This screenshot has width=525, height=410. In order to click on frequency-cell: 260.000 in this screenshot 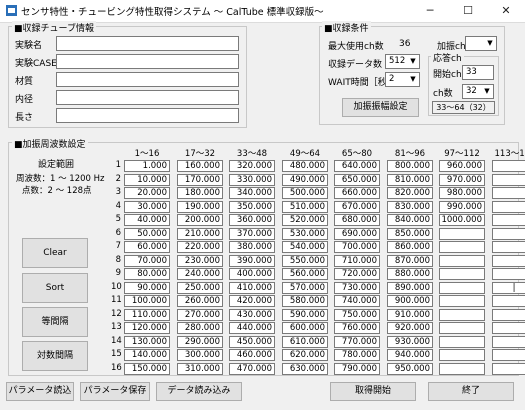, I will do `click(200, 301)`.